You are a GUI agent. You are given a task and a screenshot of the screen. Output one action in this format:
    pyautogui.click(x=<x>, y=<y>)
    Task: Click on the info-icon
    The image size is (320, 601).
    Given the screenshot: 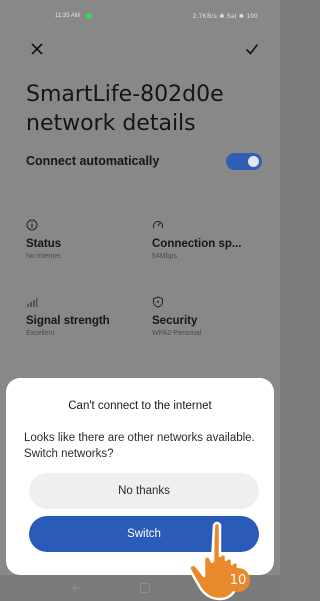 What is the action you would take?
    pyautogui.click(x=32, y=225)
    